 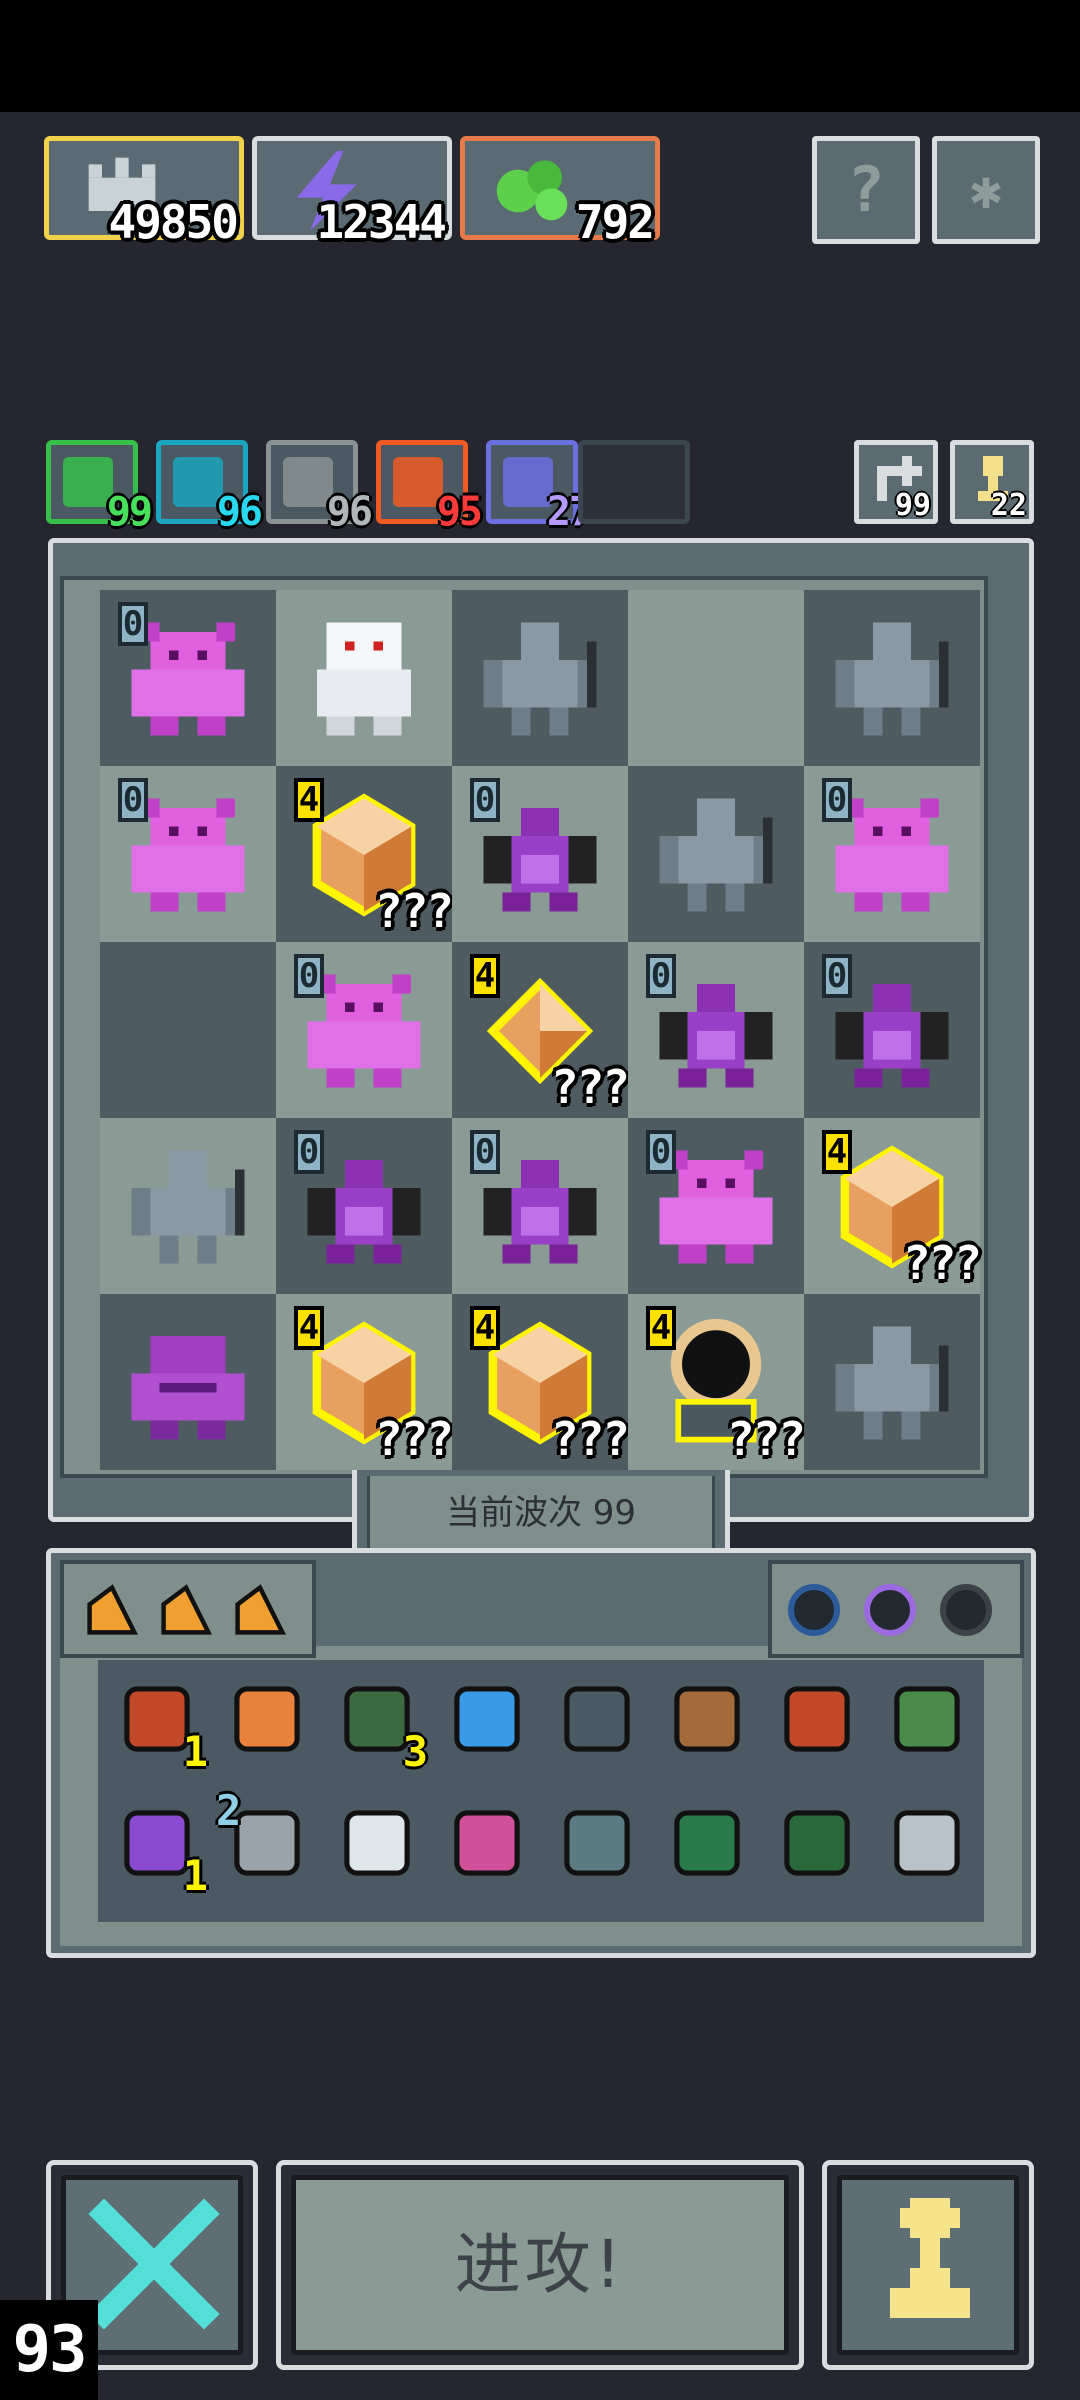 What do you see at coordinates (129, 512) in the screenshot?
I see `buff-value: 99` at bounding box center [129, 512].